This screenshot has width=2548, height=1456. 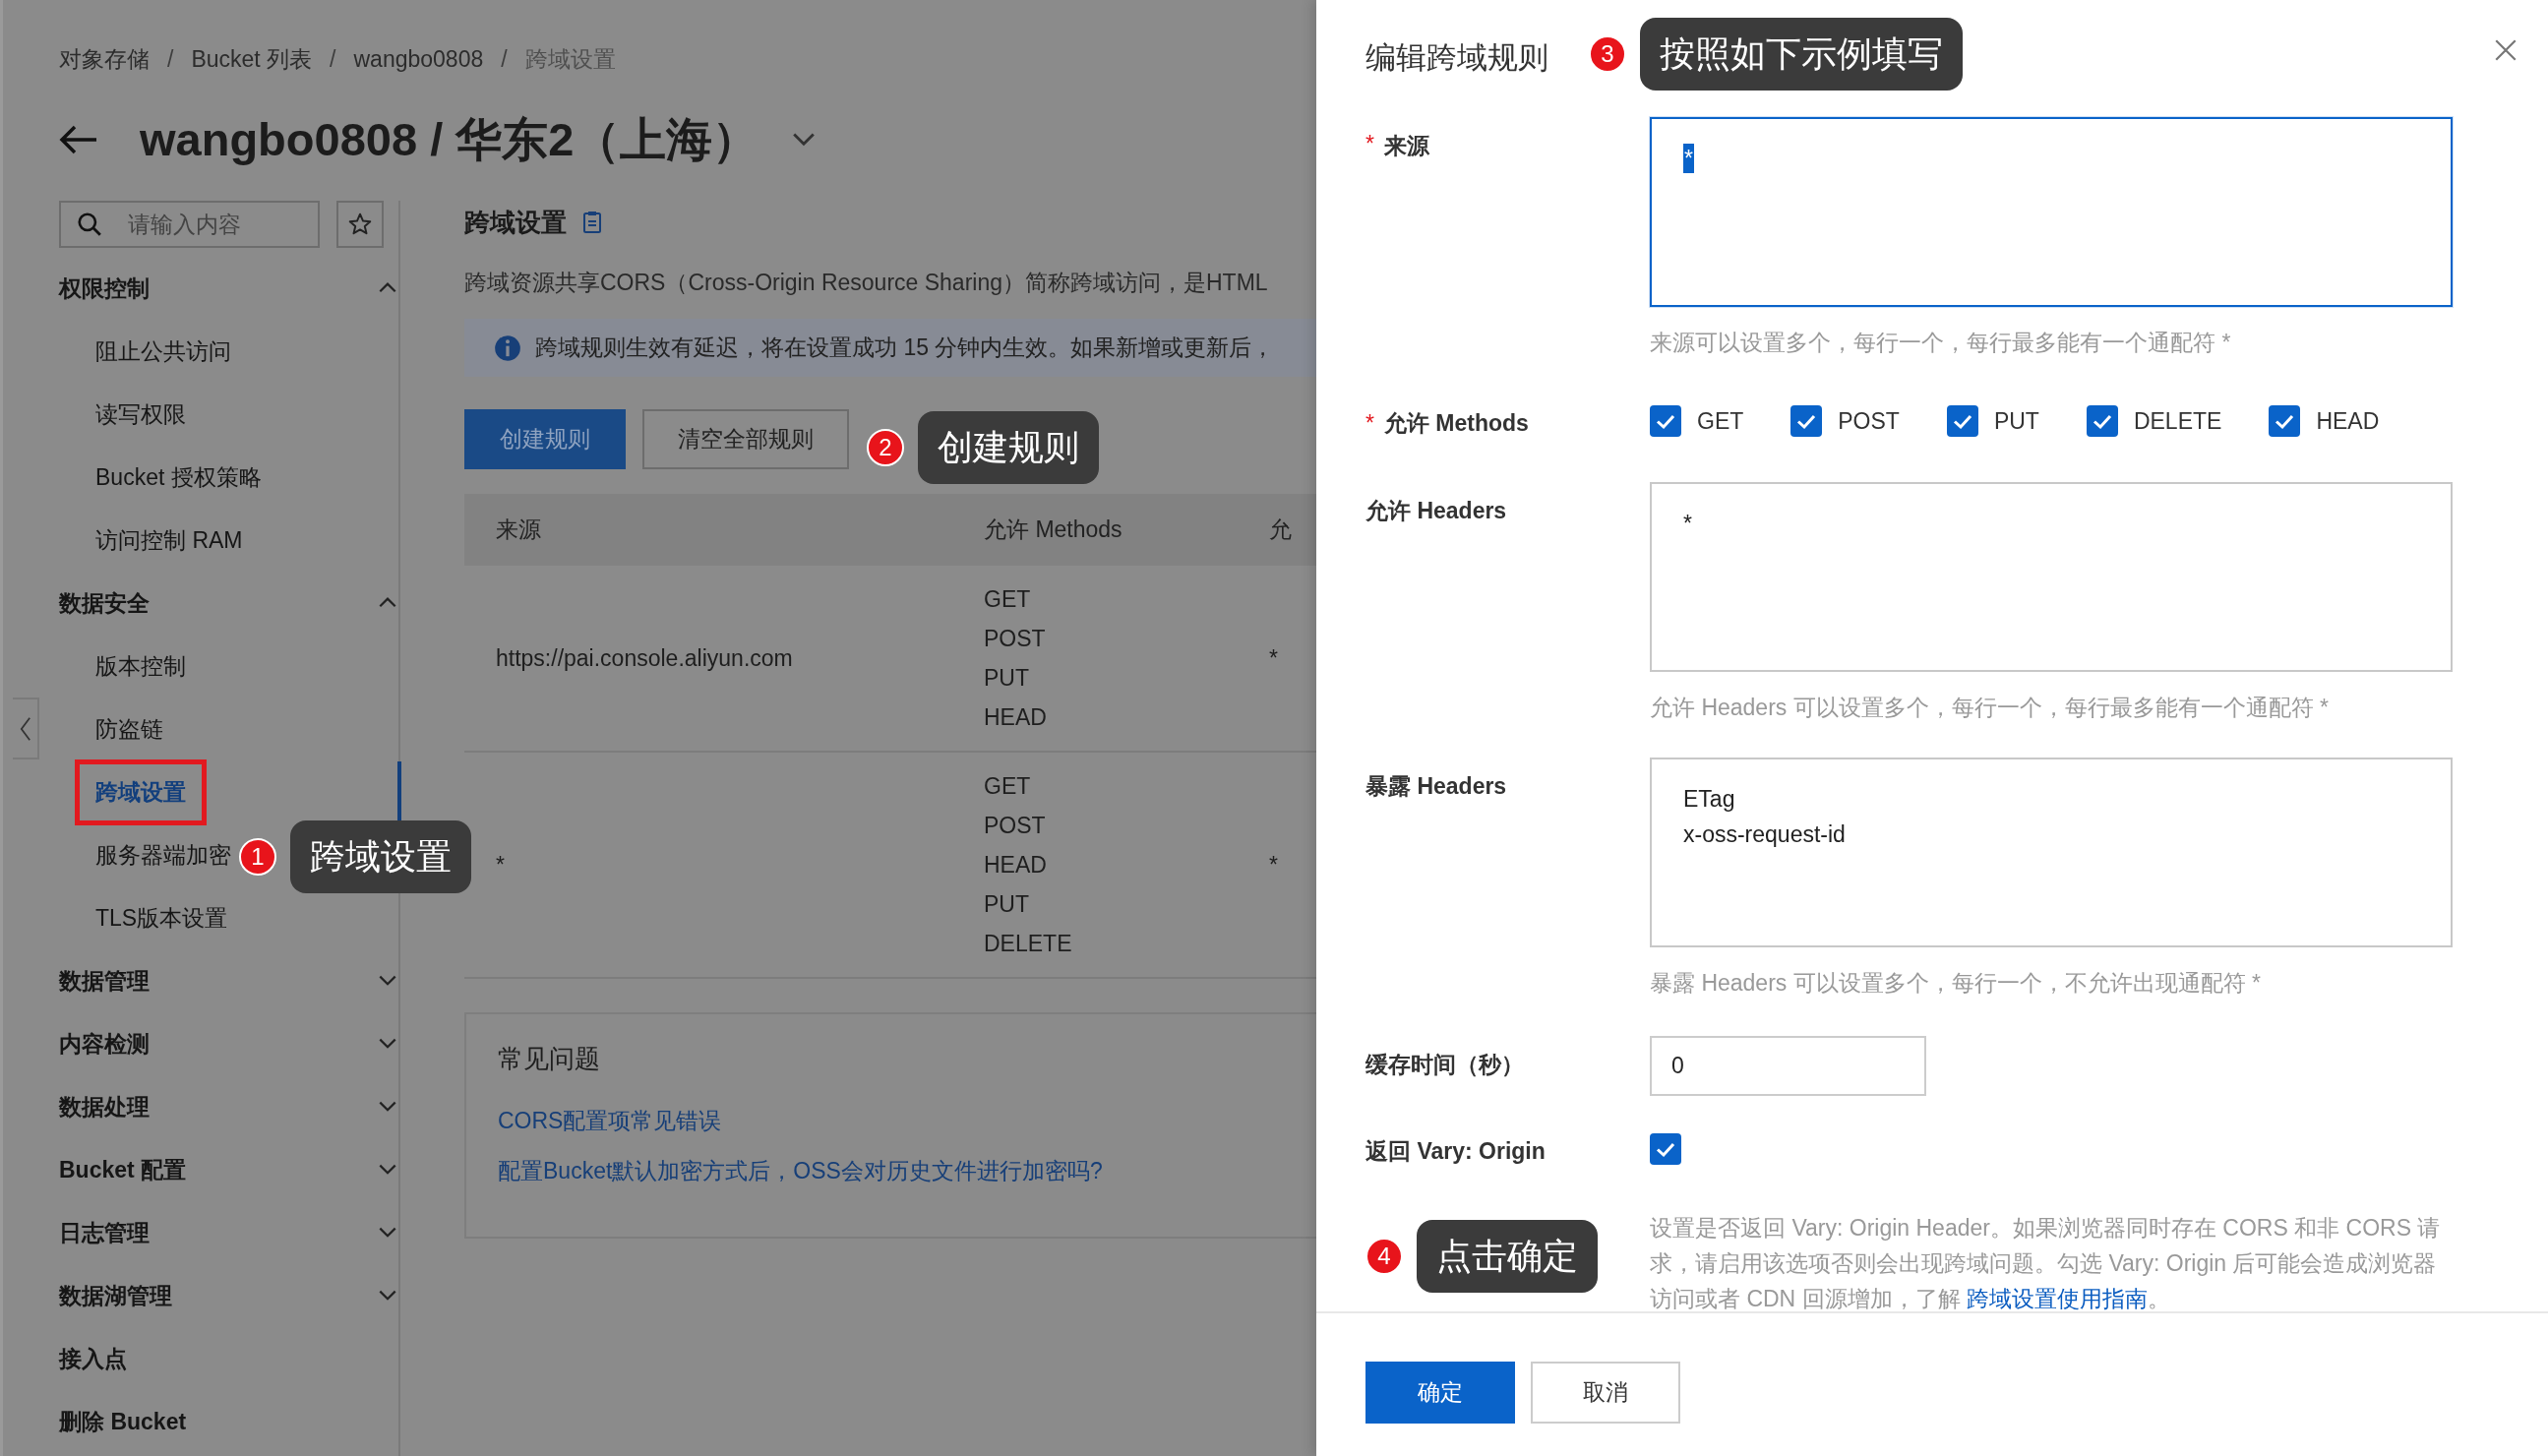 I want to click on callout-bubble: 按照如下示例填写, so click(x=1801, y=54).